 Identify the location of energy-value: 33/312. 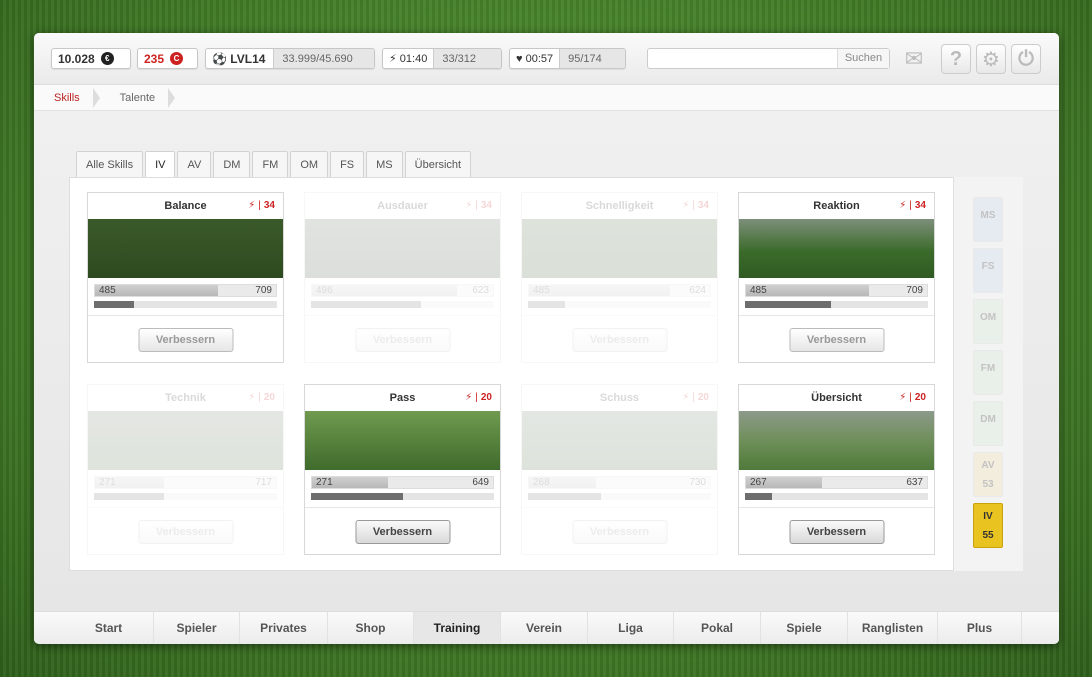
(467, 58).